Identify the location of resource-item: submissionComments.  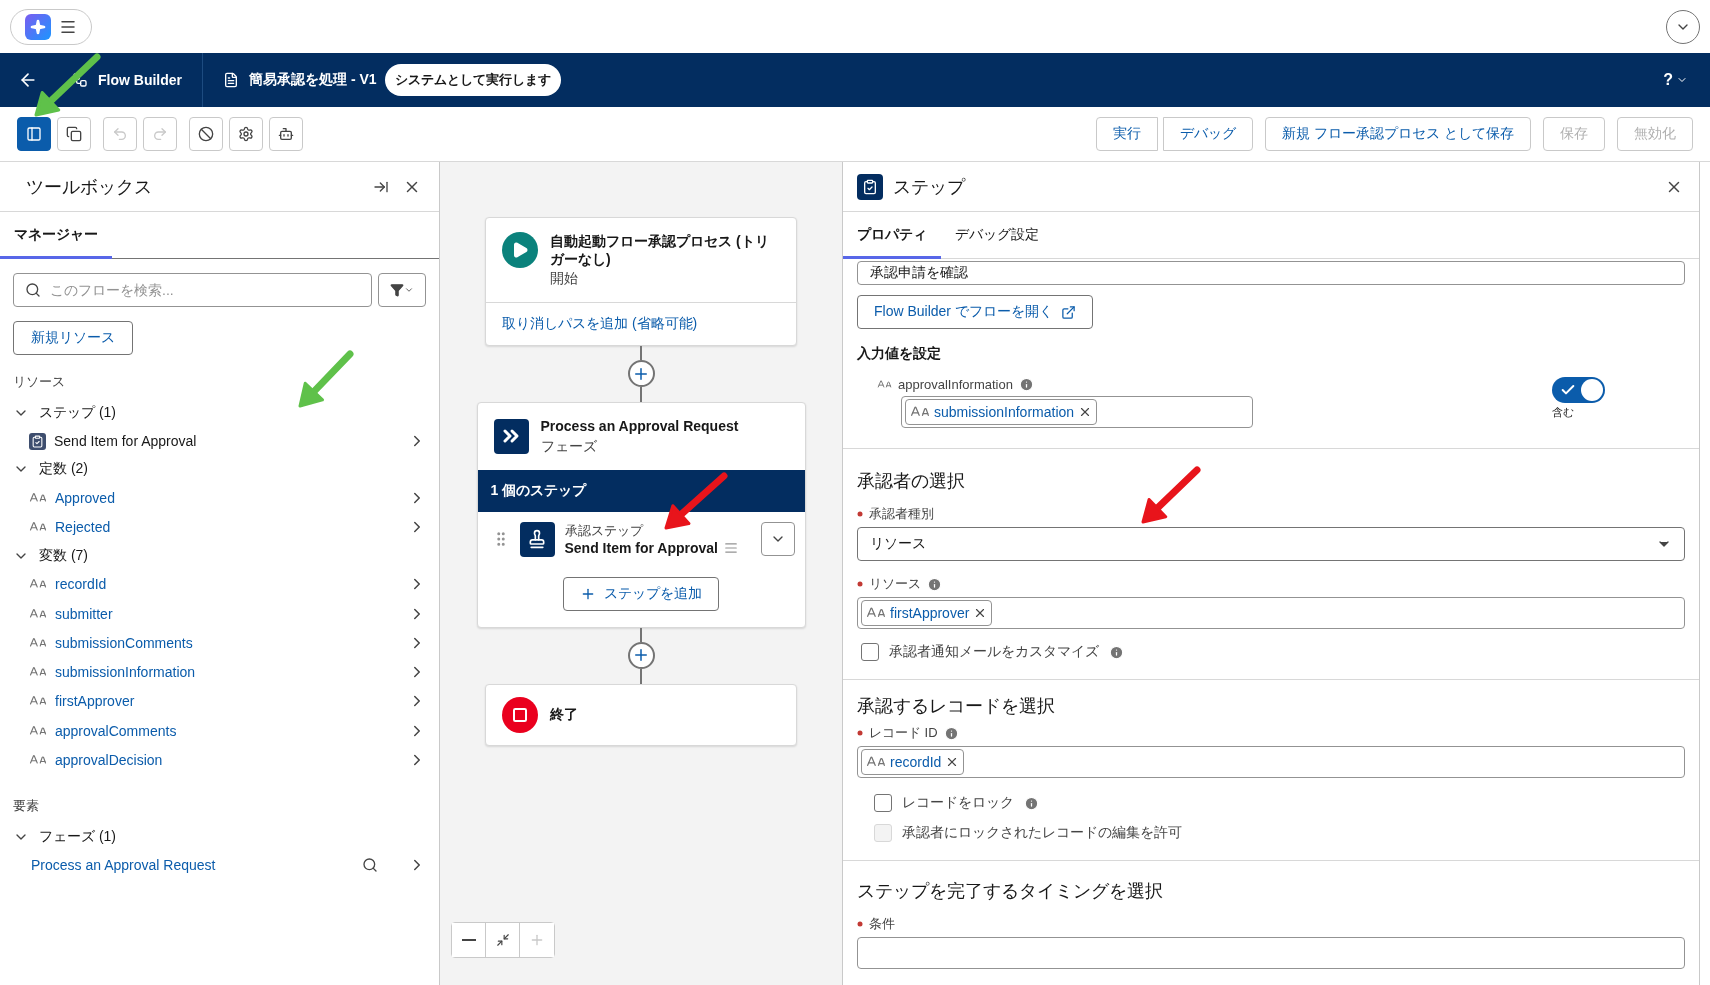
(227, 642).